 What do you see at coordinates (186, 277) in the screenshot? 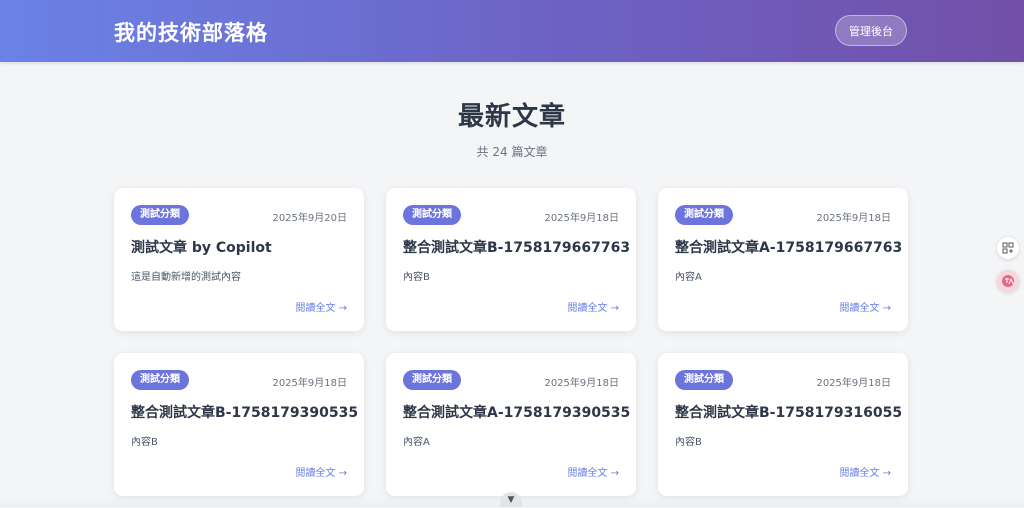
I see `post-excerpt: 這是自動新增的測試內容` at bounding box center [186, 277].